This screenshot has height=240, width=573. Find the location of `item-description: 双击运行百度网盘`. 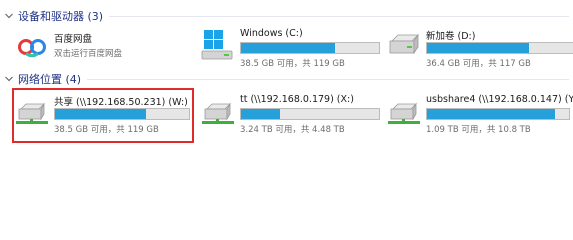

item-description: 双击运行百度网盘 is located at coordinates (88, 54).